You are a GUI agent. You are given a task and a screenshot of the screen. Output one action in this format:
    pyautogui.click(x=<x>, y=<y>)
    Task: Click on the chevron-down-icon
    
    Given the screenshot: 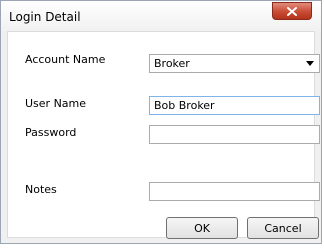 What is the action you would take?
    pyautogui.click(x=310, y=63)
    